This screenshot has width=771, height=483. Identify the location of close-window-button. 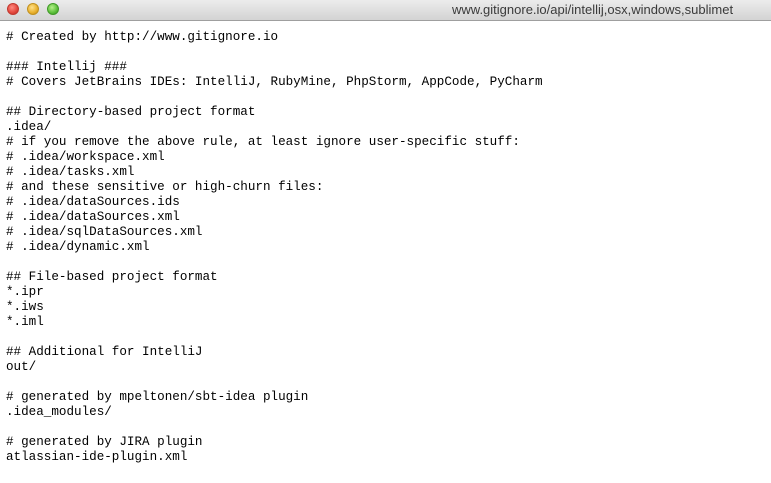
(13, 9).